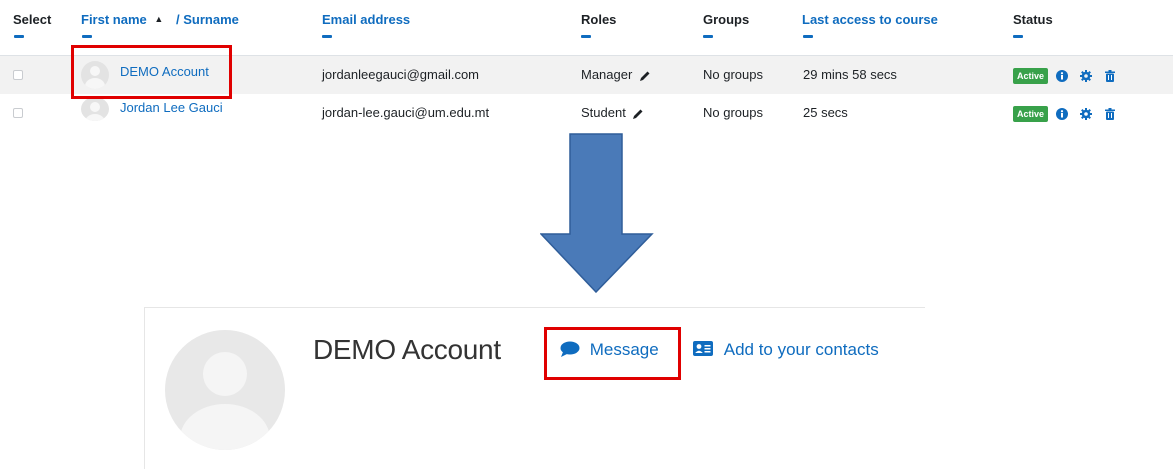 The image size is (1173, 469). What do you see at coordinates (801, 349) in the screenshot?
I see `add-to-contacts-label: Add to your contacts` at bounding box center [801, 349].